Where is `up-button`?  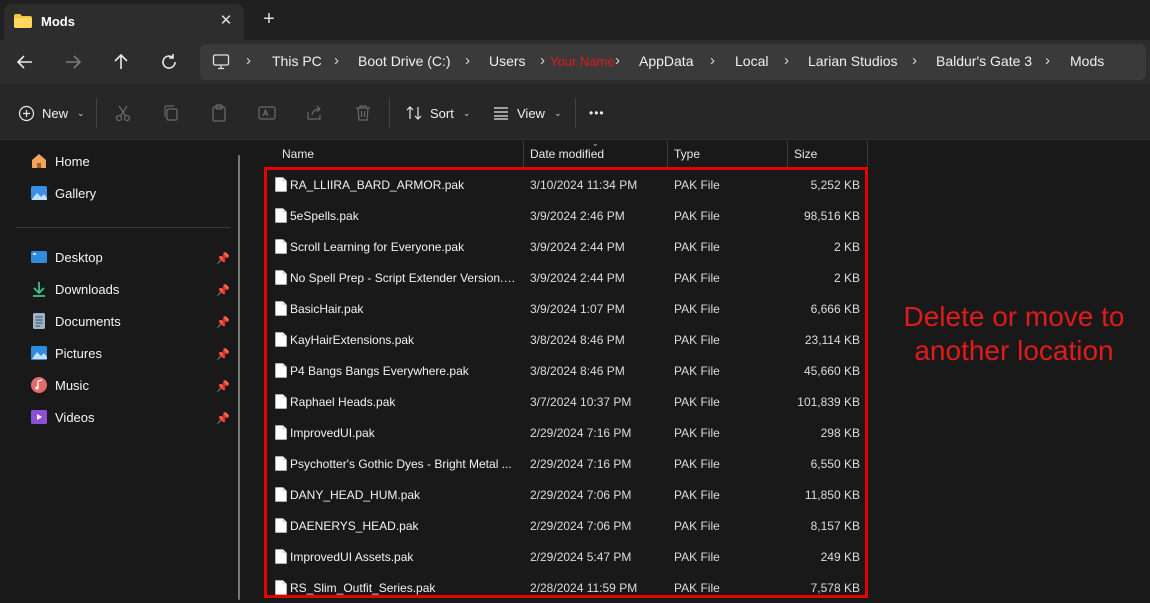 up-button is located at coordinates (121, 62).